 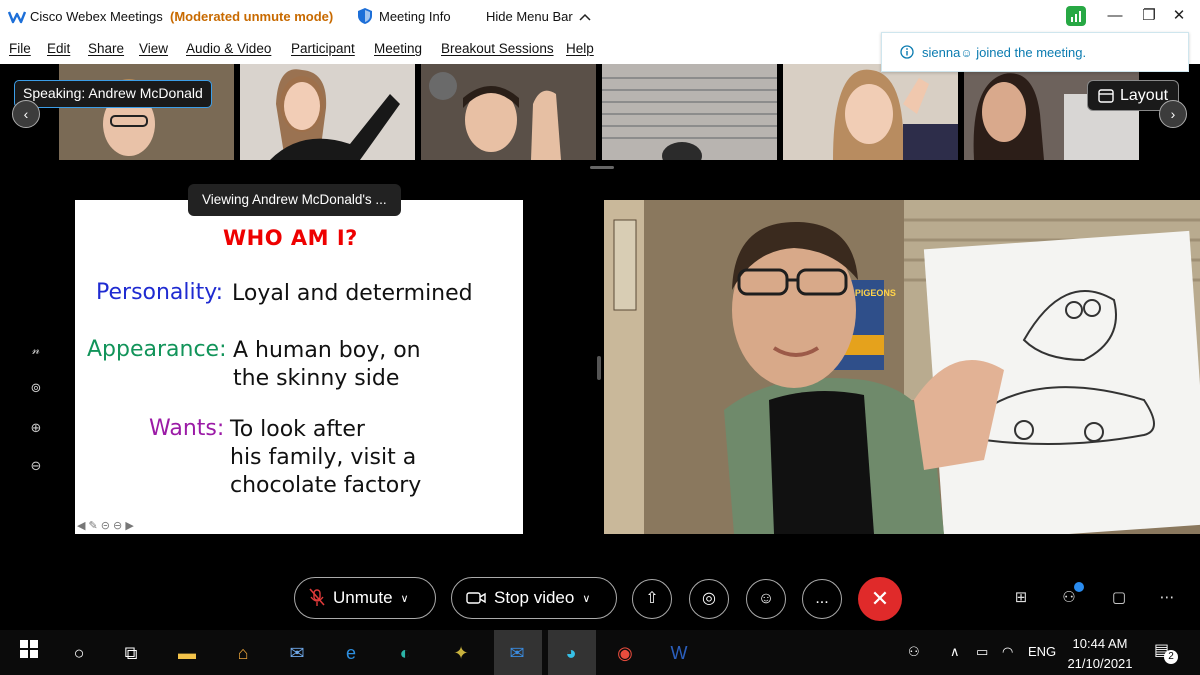 I want to click on store-icon: ⌂, so click(x=243, y=653).